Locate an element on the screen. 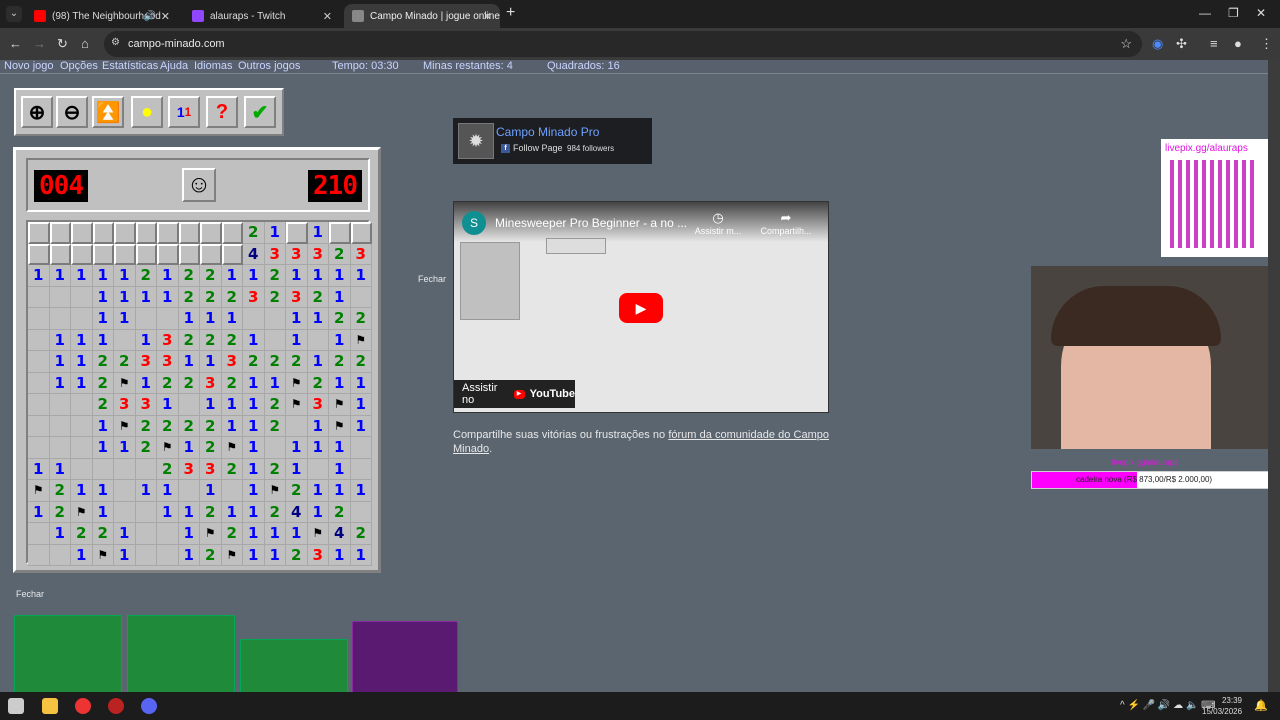 The width and height of the screenshot is (1280, 720). discord-icon is located at coordinates (149, 706).